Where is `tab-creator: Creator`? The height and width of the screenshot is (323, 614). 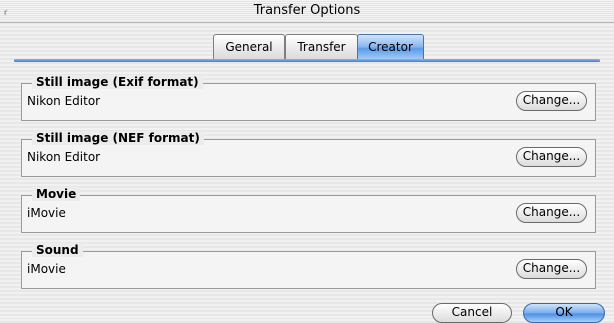 tab-creator: Creator is located at coordinates (390, 47).